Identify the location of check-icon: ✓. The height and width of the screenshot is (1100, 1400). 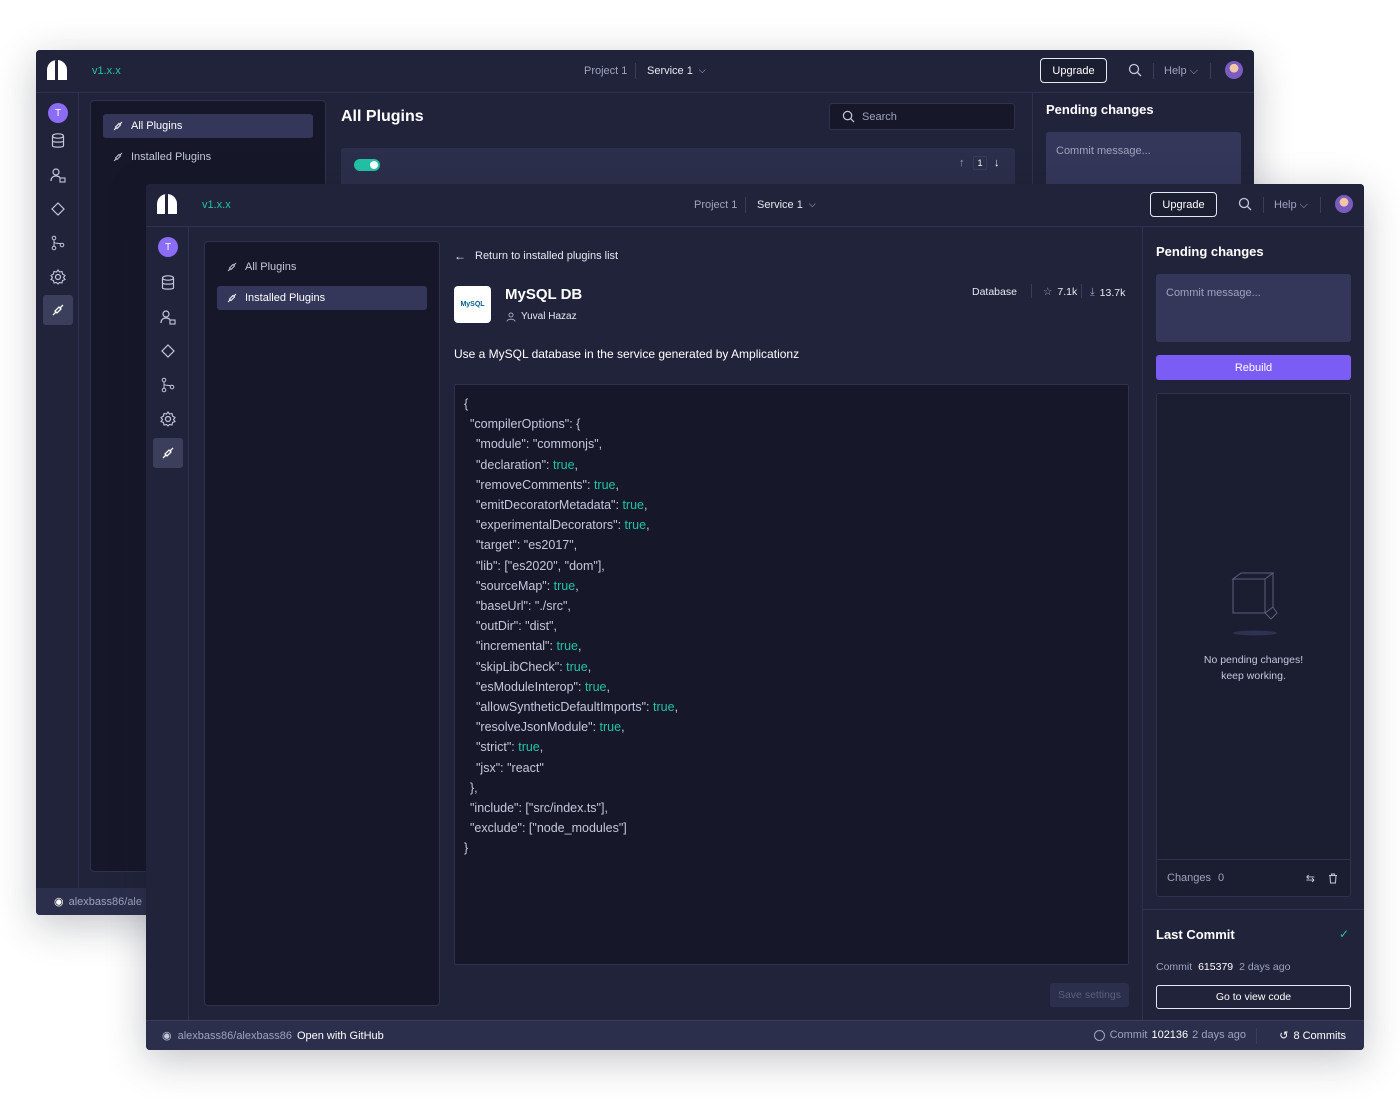
(1343, 934).